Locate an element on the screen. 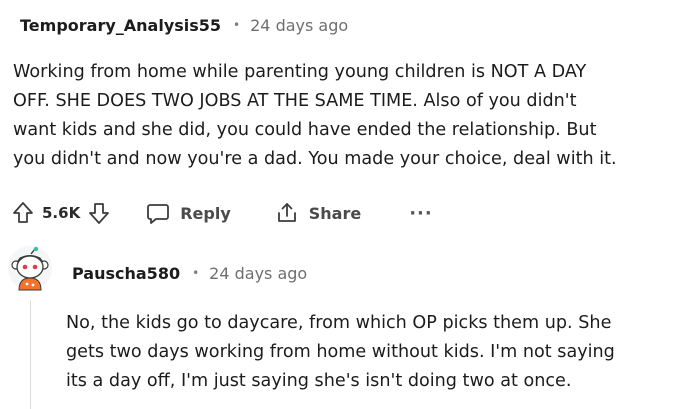  downvote-arrow-icon is located at coordinates (99, 213).